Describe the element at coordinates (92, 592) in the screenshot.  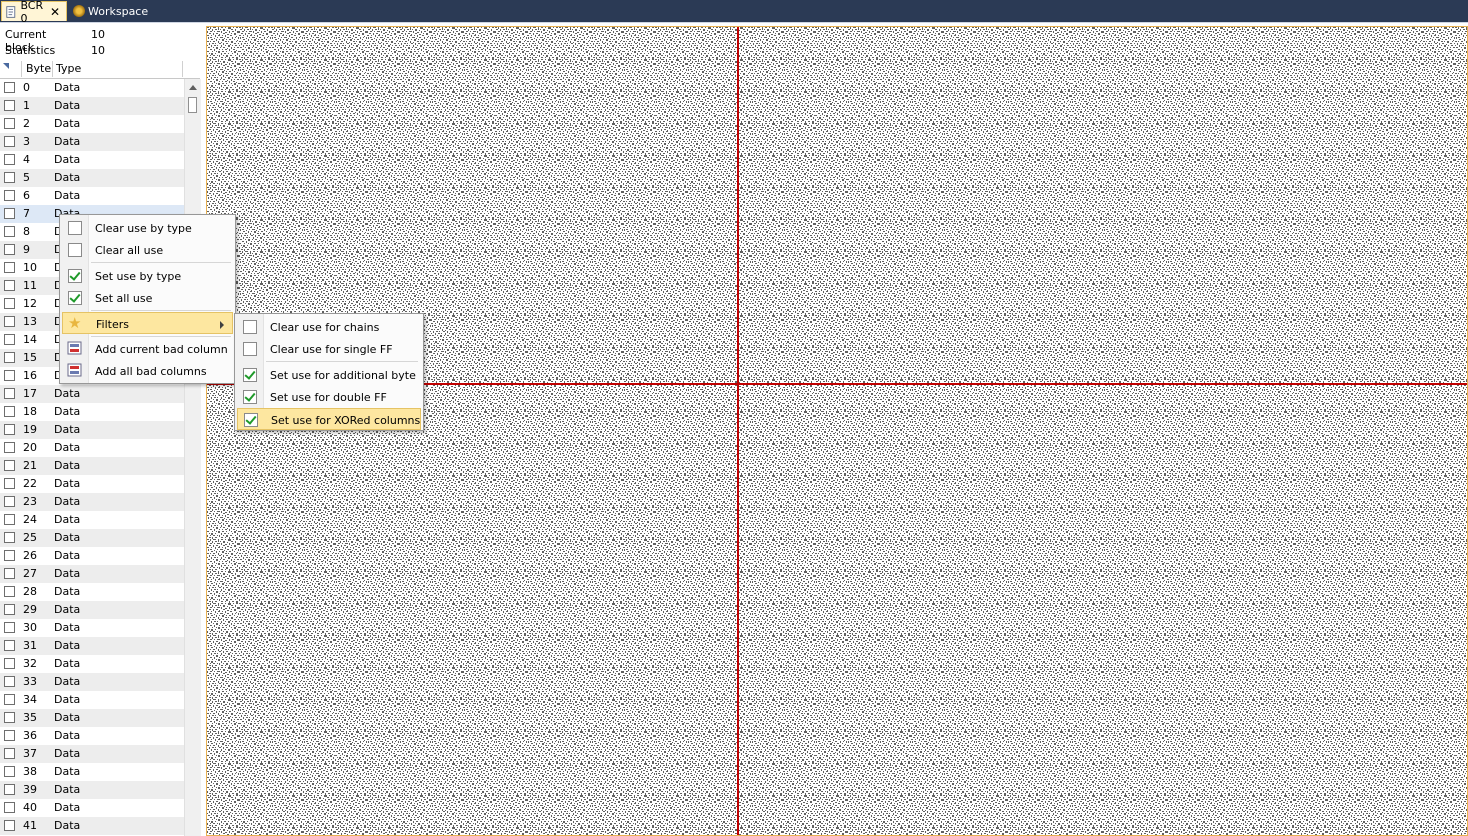
I see `table-row: 28 Data` at that location.